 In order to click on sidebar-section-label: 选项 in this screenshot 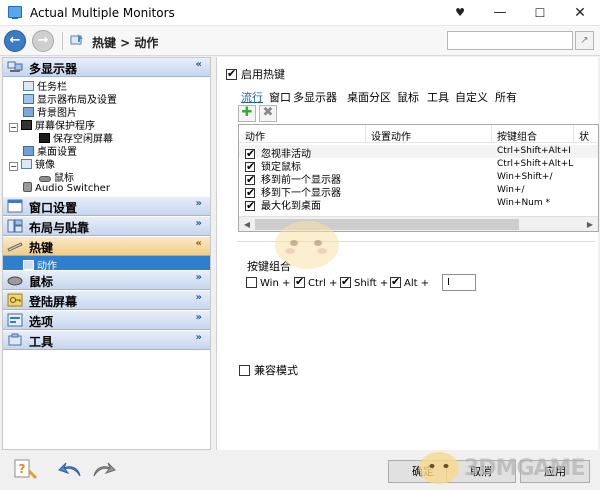, I will do `click(41, 322)`.